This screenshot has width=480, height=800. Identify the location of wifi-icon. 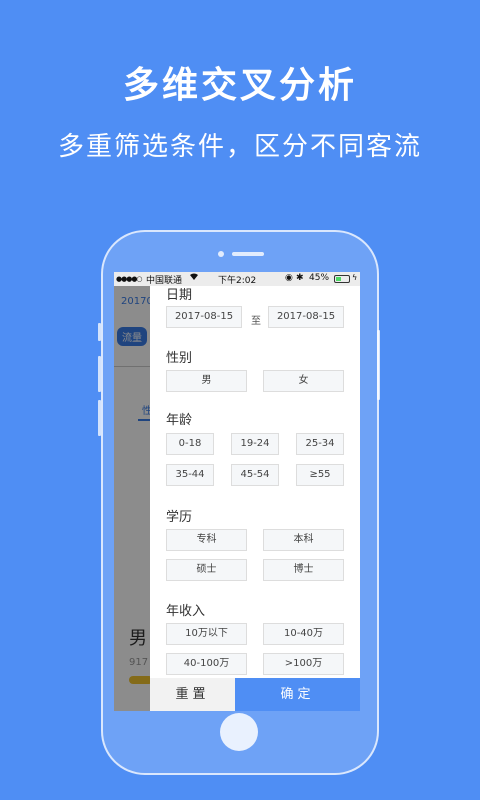
(194, 278).